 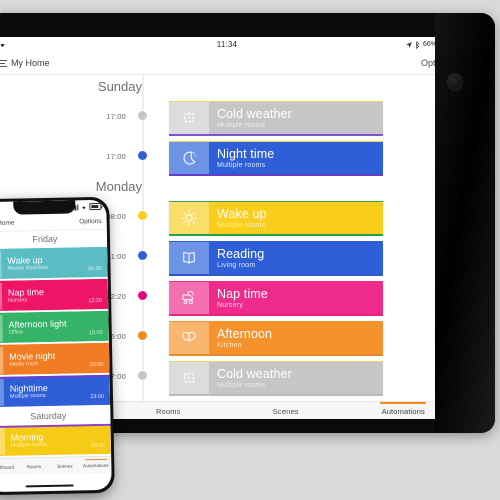 I want to click on card-text-group: Nap time Nursery, so click(x=296, y=298).